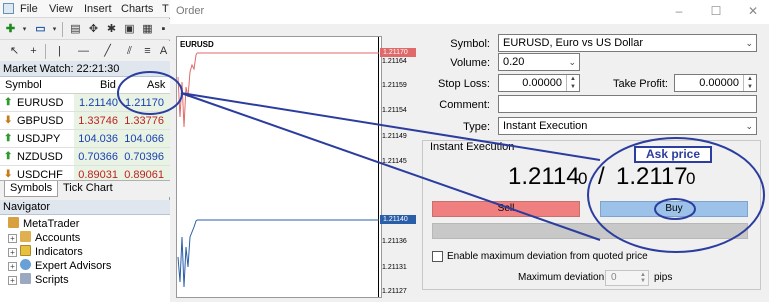 This screenshot has height=302, width=769. Describe the element at coordinates (44, 238) in the screenshot. I see `nav-item-accounts: + Accounts` at that location.